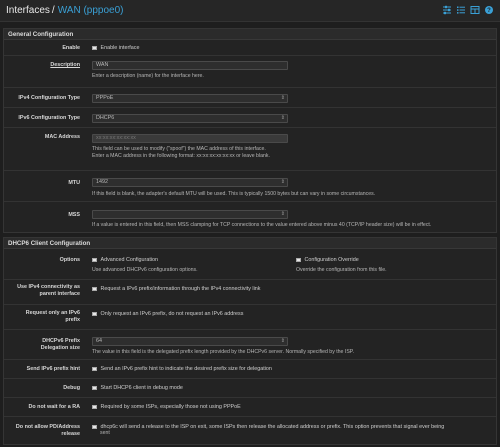  I want to click on ipv6-type-select: DHCP6, so click(190, 118).